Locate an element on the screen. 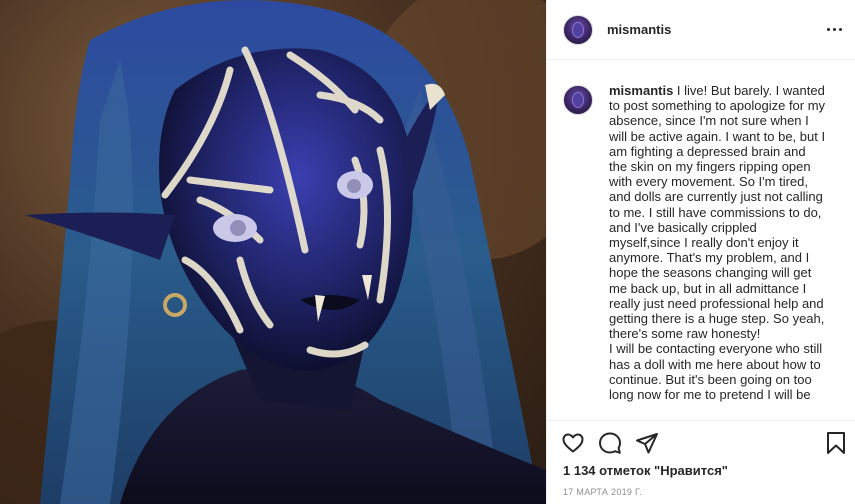 This screenshot has width=855, height=504. likes-count: 1 134 отметок "Нравится" is located at coordinates (645, 470).